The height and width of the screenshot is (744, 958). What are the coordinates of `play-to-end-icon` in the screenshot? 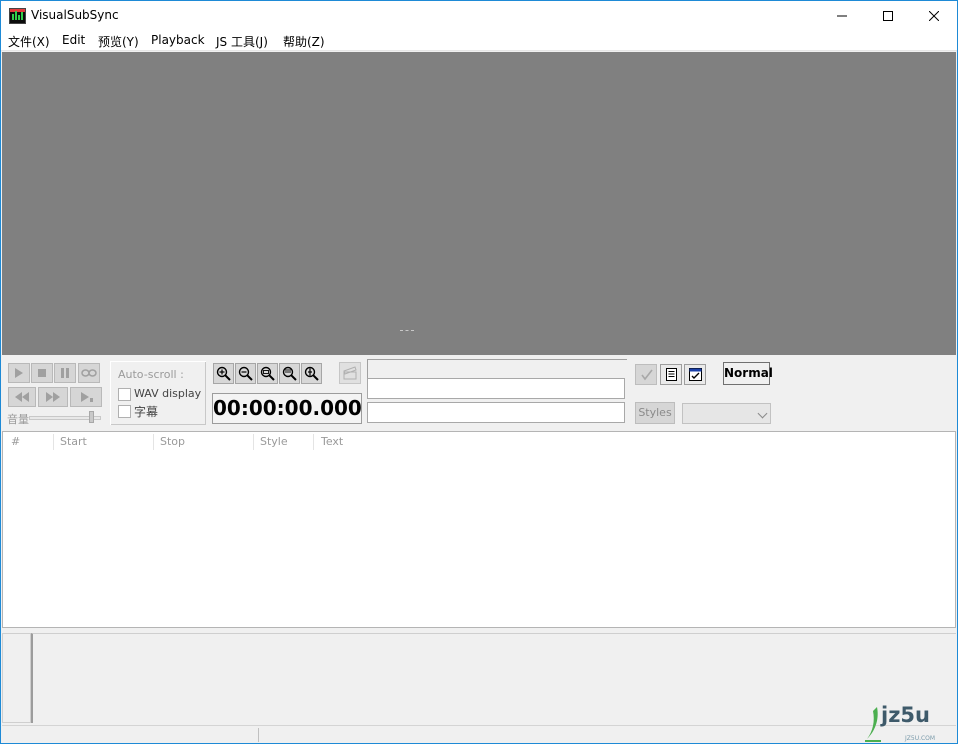 It's located at (87, 397).